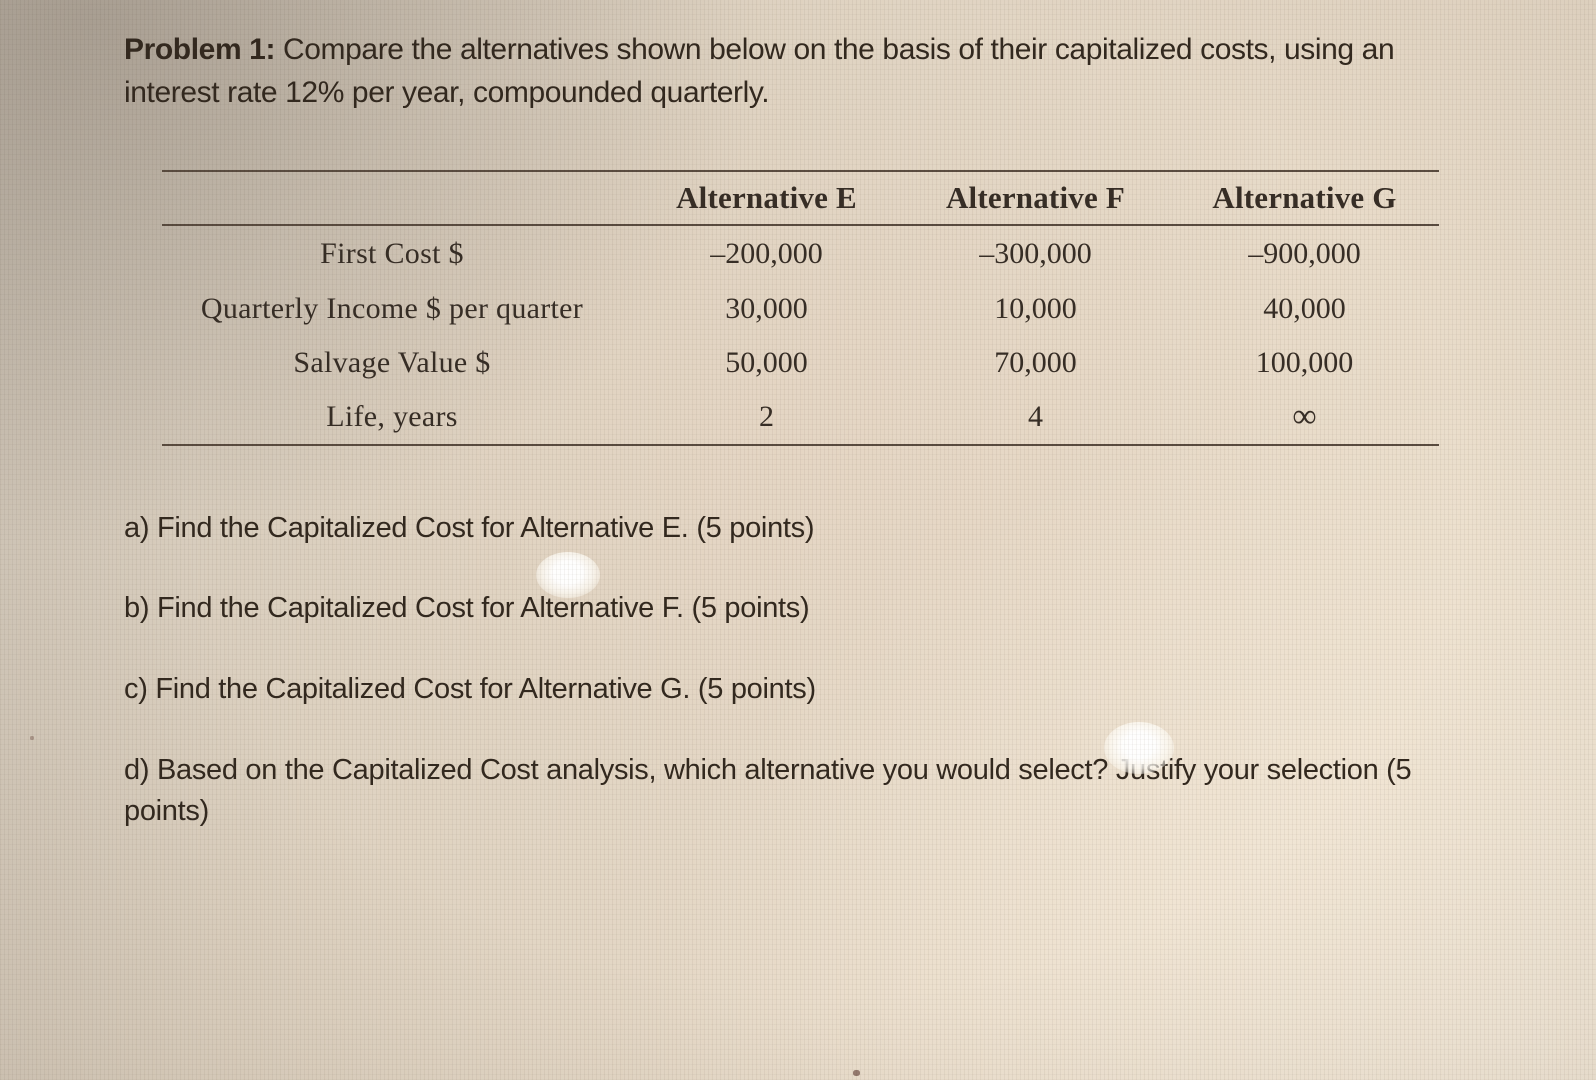 Image resolution: width=1596 pixels, height=1080 pixels. I want to click on cell-life-years-g: ∞, so click(1304, 416).